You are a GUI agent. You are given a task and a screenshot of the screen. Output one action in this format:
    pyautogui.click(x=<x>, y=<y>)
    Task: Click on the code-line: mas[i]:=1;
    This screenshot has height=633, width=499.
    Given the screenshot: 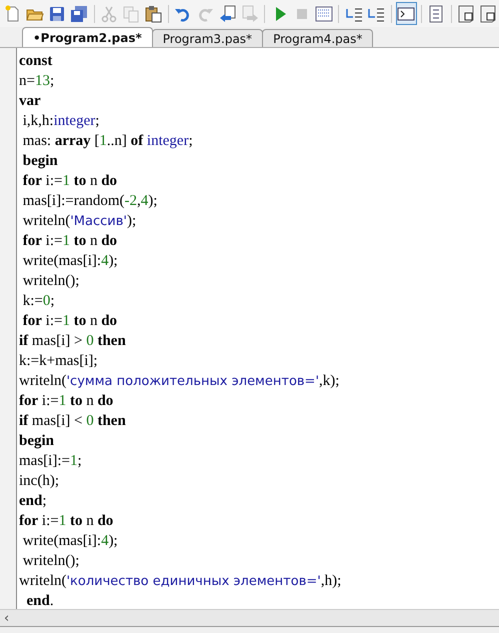 What is the action you would take?
    pyautogui.click(x=51, y=461)
    